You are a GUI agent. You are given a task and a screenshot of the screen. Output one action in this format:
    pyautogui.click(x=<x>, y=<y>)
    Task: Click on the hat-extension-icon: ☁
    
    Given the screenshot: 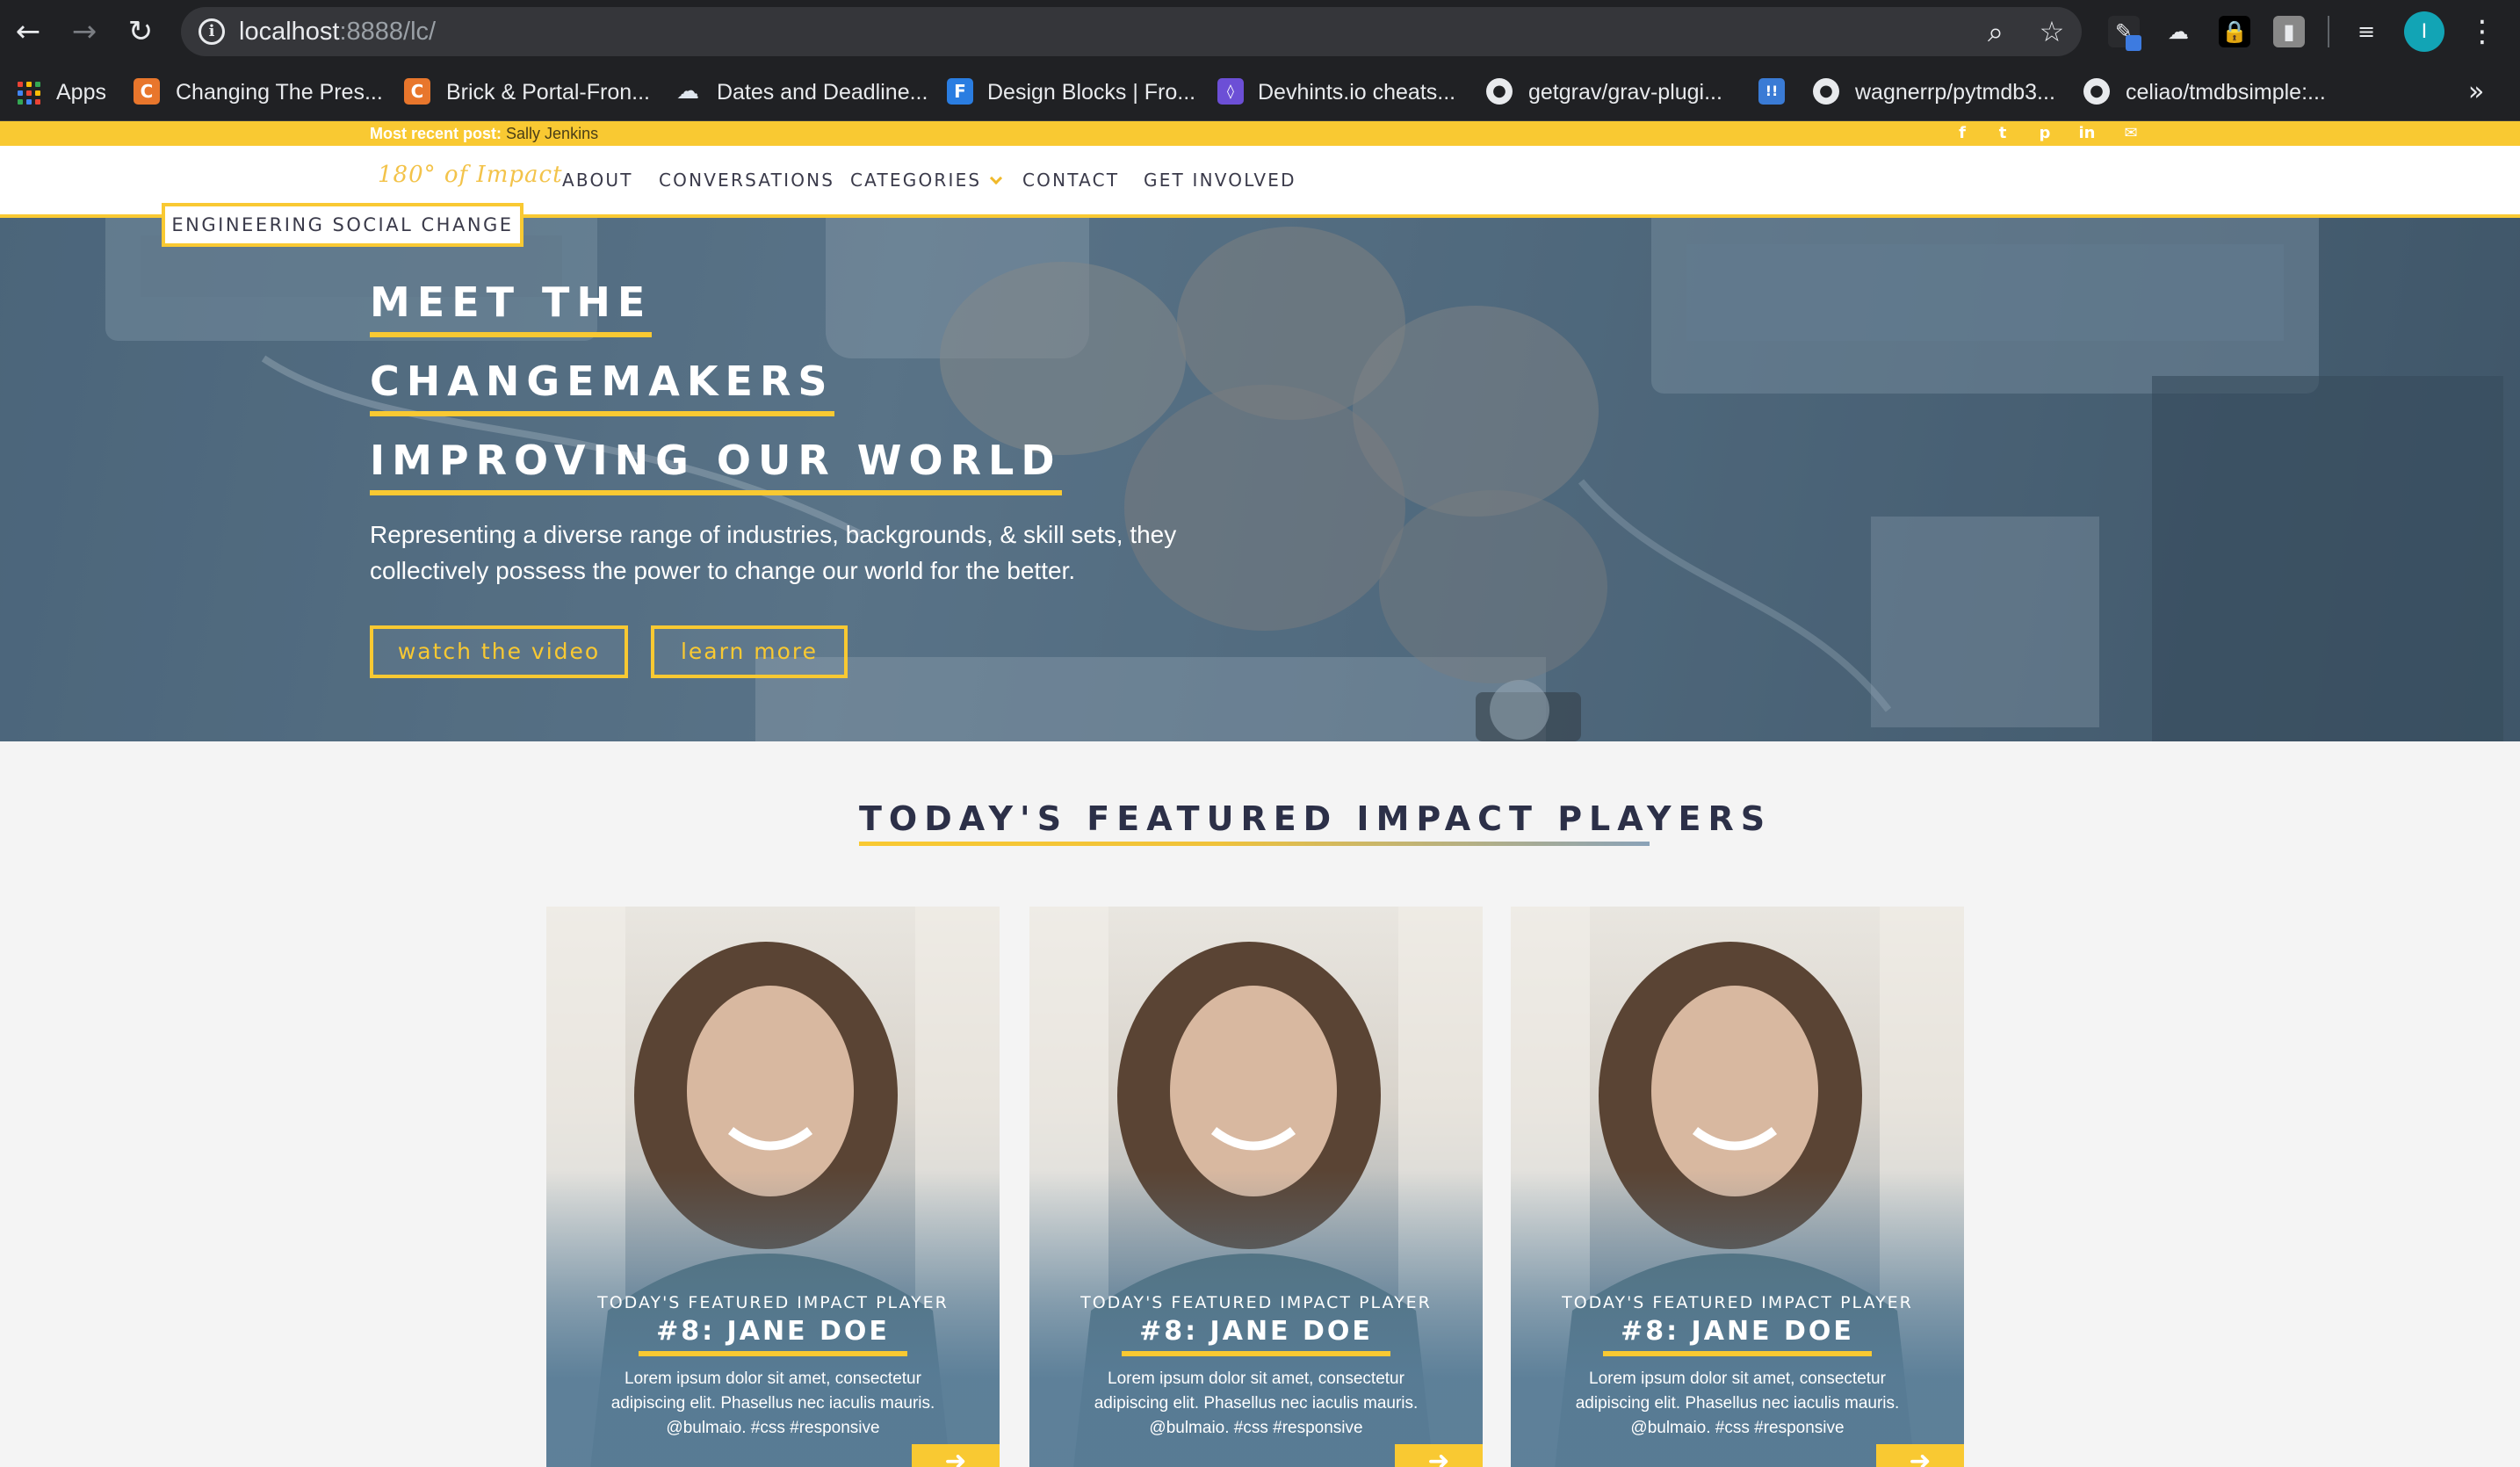 What is the action you would take?
    pyautogui.click(x=2178, y=31)
    